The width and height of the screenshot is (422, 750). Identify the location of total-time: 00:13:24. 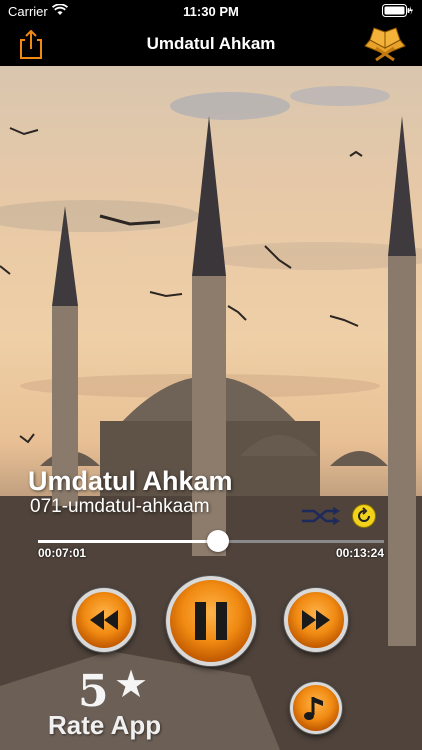
(359, 553).